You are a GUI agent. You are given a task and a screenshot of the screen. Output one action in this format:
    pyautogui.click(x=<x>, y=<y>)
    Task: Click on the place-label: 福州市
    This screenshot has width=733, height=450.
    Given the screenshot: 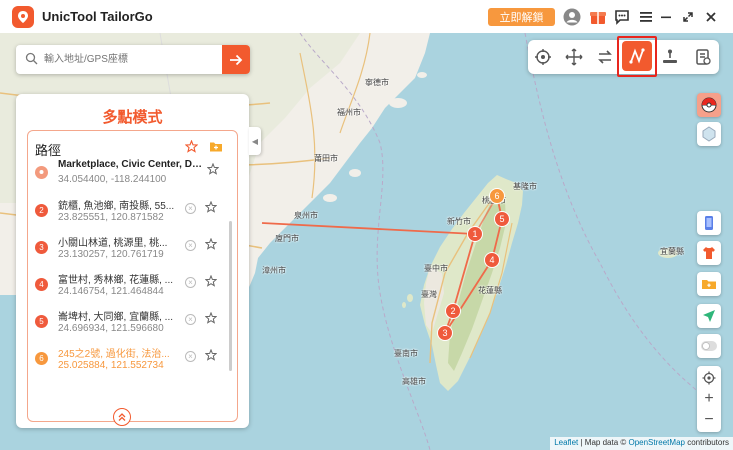 What is the action you would take?
    pyautogui.click(x=349, y=112)
    